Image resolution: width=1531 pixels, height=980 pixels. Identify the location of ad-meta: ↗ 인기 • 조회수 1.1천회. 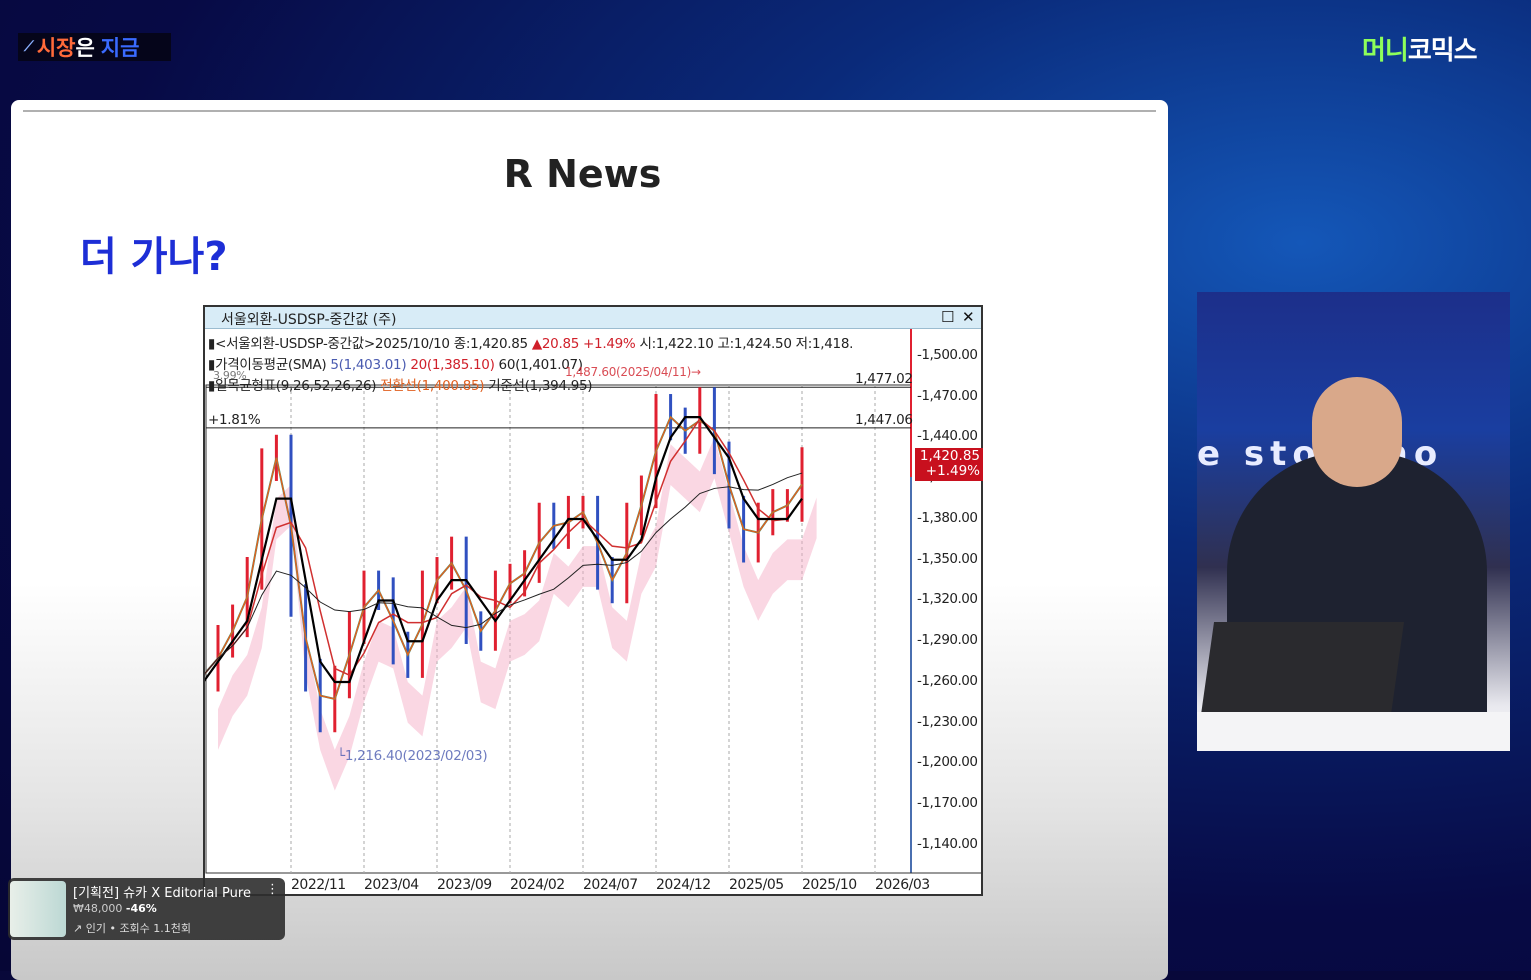
(132, 928).